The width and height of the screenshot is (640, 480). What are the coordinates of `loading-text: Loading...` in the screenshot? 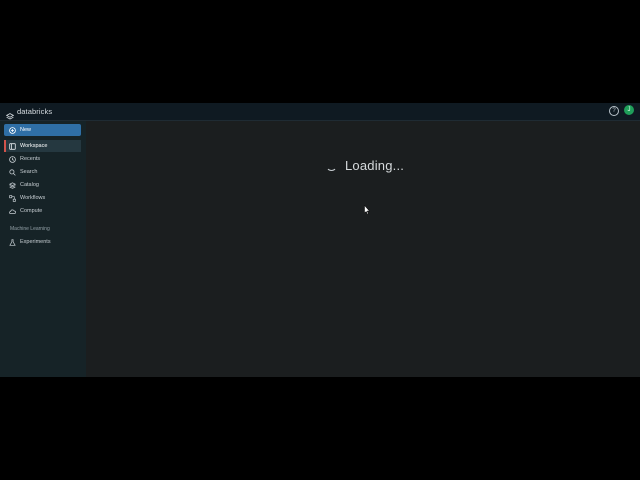 It's located at (375, 165).